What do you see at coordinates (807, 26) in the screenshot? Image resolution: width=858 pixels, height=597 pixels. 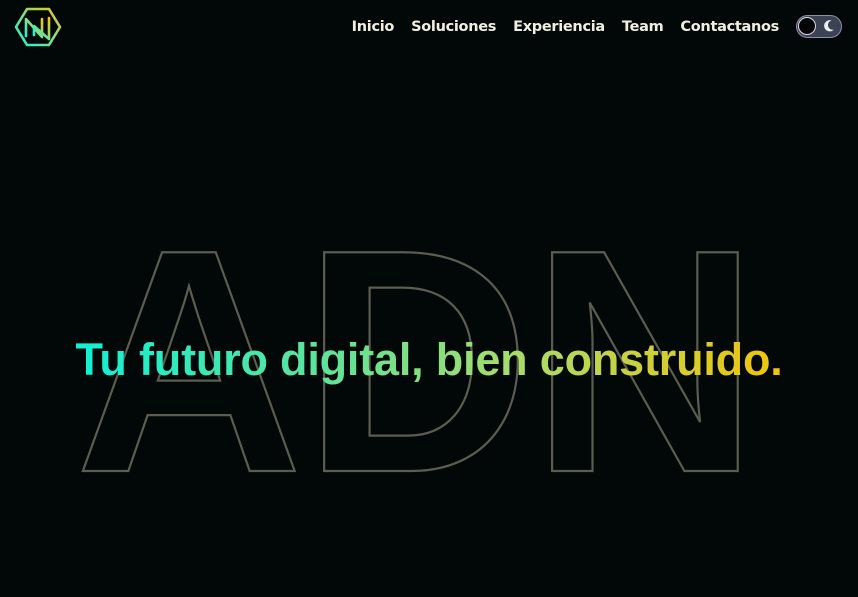 I see `toggle-knob` at bounding box center [807, 26].